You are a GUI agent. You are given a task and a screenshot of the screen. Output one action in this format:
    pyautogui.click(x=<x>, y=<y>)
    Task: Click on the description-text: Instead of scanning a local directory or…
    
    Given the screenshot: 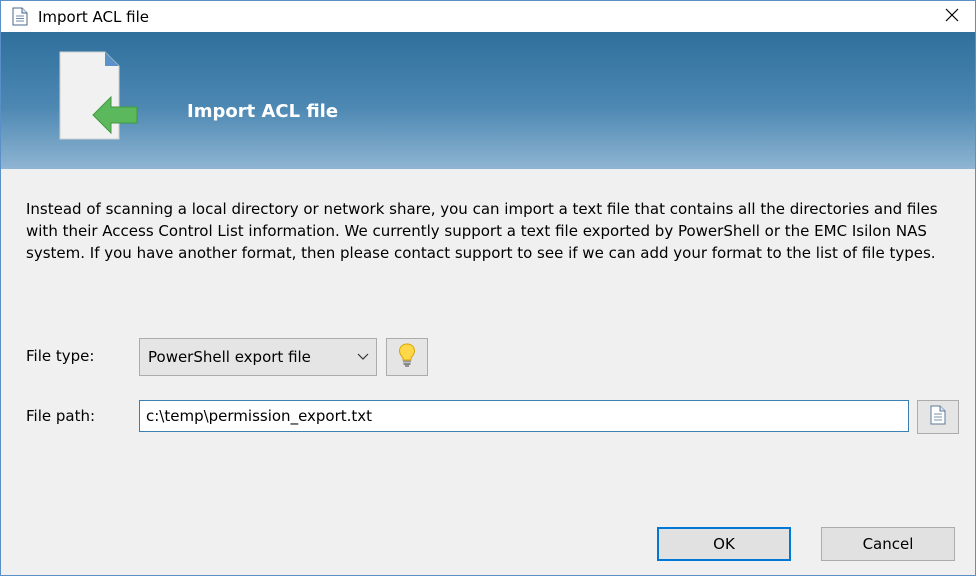 What is the action you would take?
    pyautogui.click(x=482, y=231)
    